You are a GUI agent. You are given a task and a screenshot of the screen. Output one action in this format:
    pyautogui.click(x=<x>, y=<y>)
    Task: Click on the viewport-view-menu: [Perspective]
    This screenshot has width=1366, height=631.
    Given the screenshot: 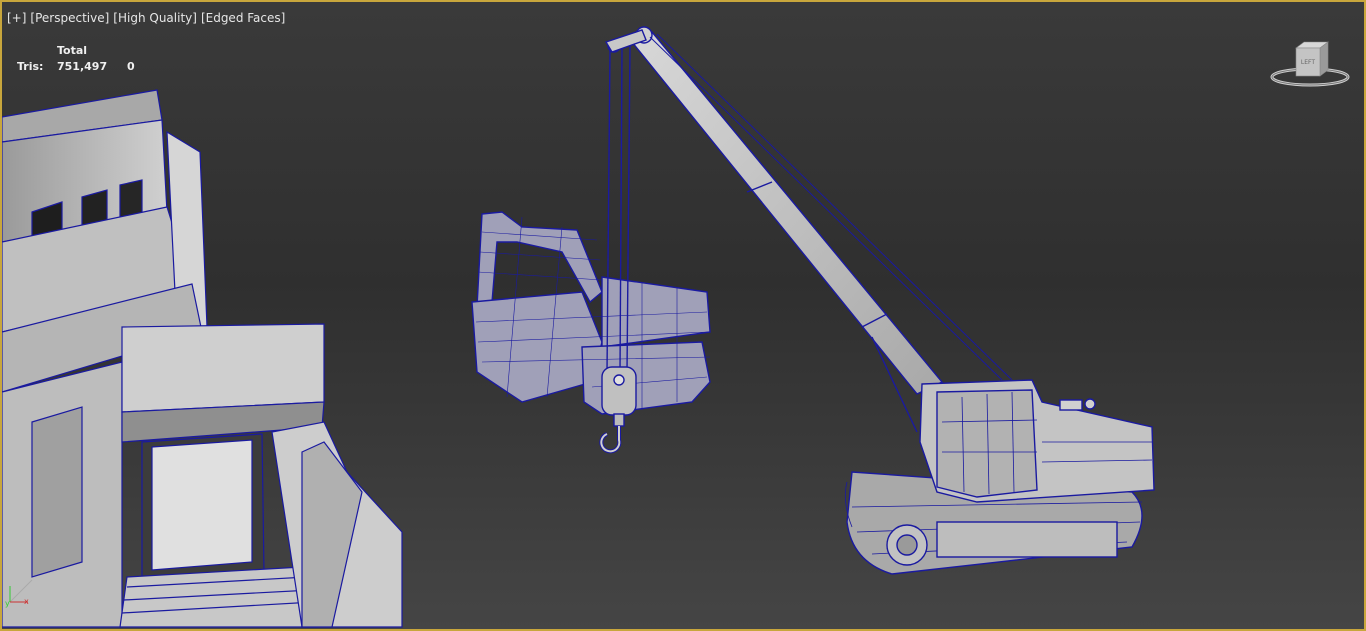 What is the action you would take?
    pyautogui.click(x=69, y=18)
    